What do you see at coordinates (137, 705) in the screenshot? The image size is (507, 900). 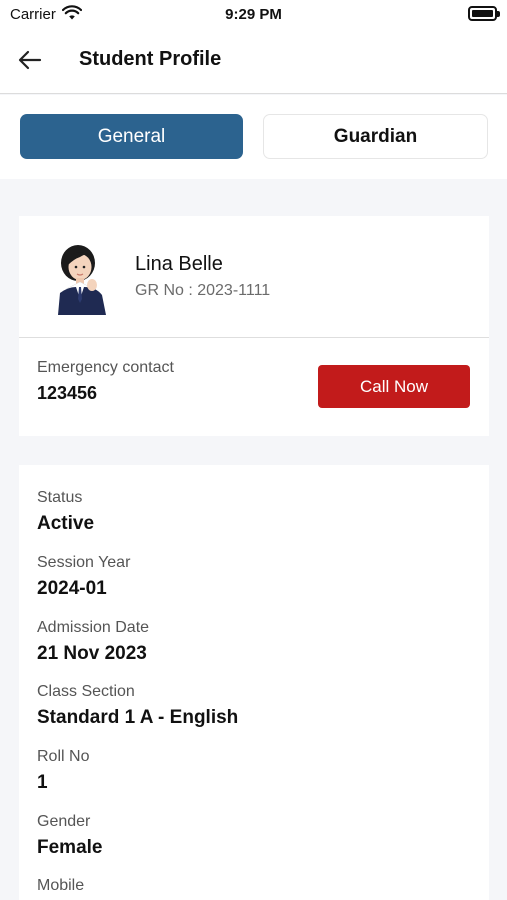 I see `detail-class-section: Class Section Standard 1 A - English` at bounding box center [137, 705].